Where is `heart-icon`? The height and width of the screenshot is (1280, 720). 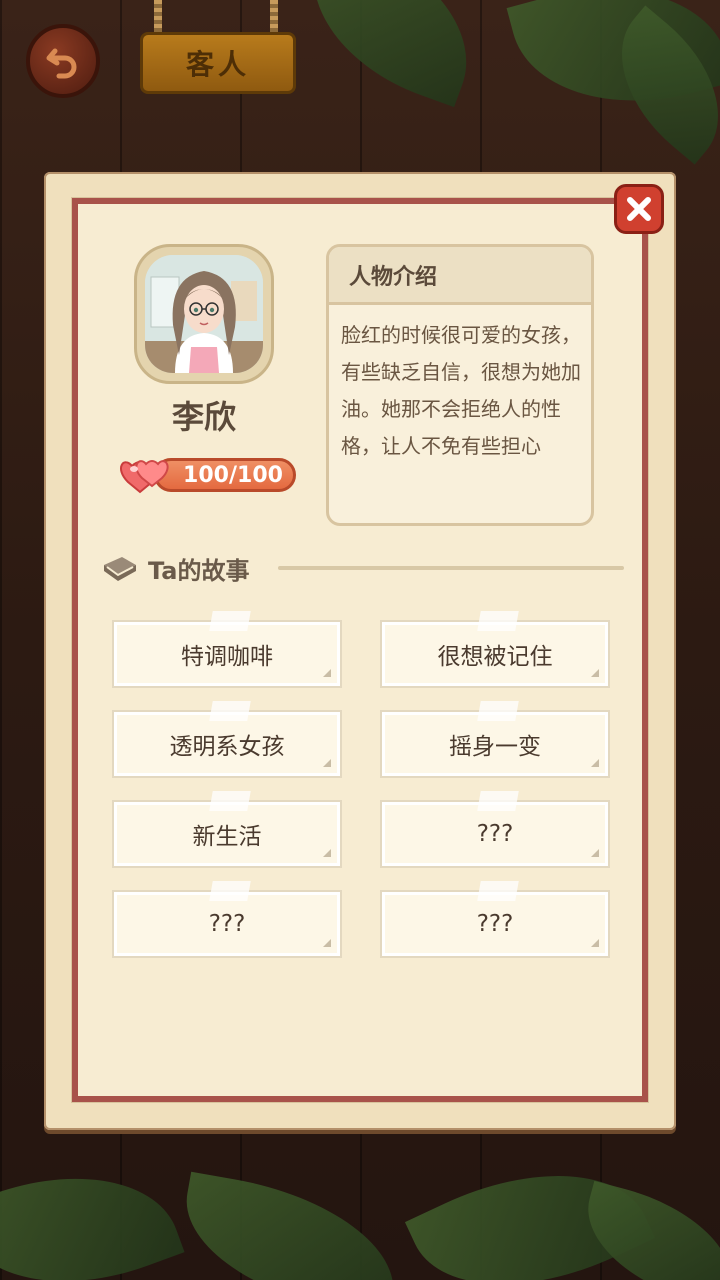
heart-icon is located at coordinates (144, 477).